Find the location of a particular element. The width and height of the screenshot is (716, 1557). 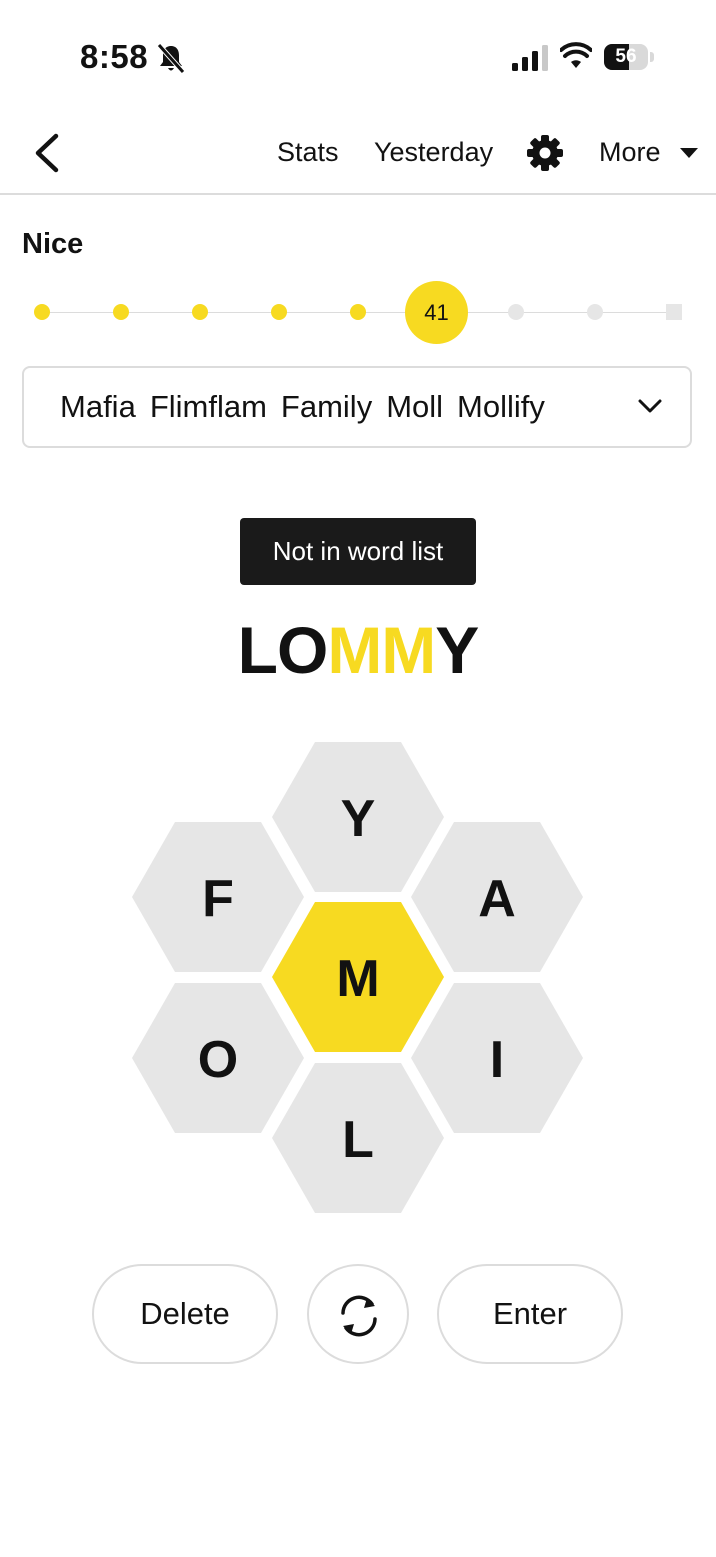

hive-cell-top is located at coordinates (358, 817).